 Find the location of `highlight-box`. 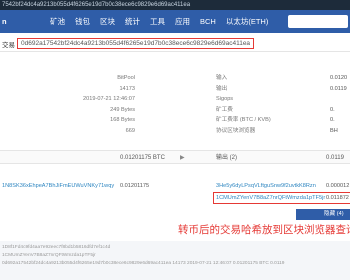

highlight-box is located at coordinates (281, 198).